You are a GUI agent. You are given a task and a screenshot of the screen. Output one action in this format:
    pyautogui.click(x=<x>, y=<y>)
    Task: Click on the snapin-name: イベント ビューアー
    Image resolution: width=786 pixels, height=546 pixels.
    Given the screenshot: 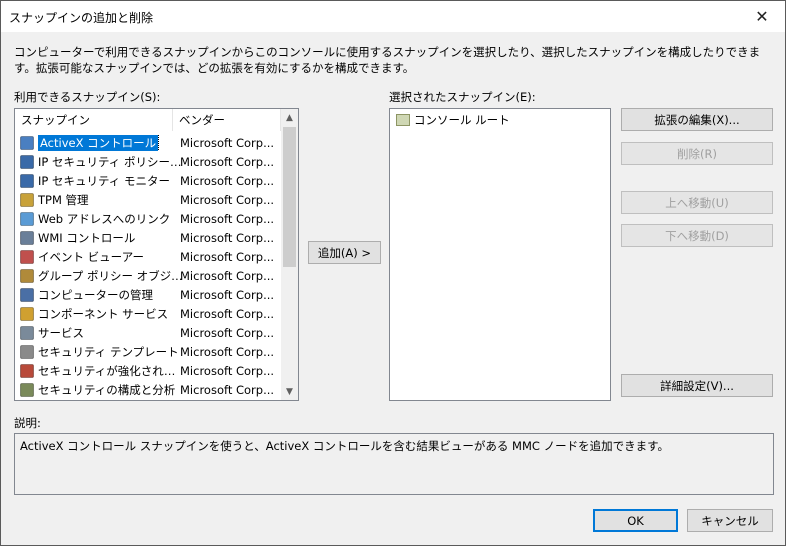 What is the action you would take?
    pyautogui.click(x=91, y=256)
    